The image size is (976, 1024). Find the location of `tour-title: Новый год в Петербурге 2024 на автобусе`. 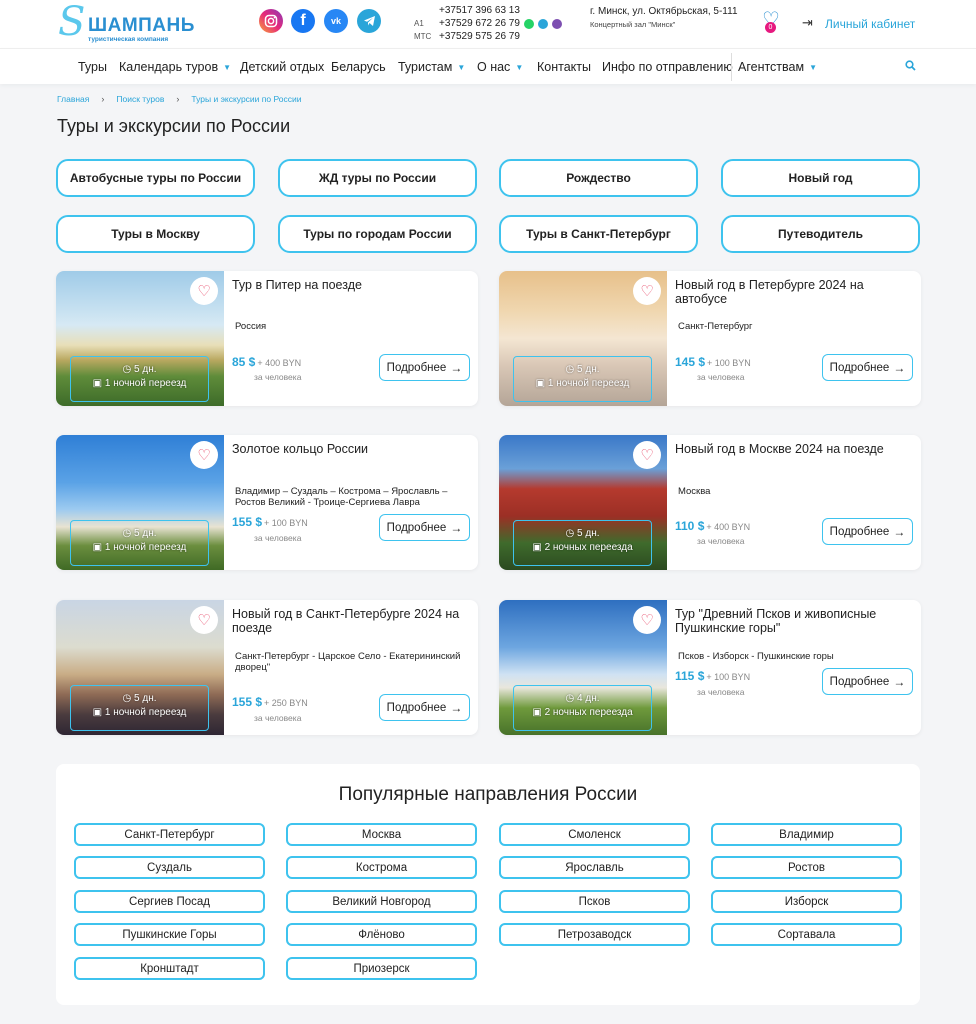

tour-title: Новый год в Петербурге 2024 на автобусе is located at coordinates (795, 292).